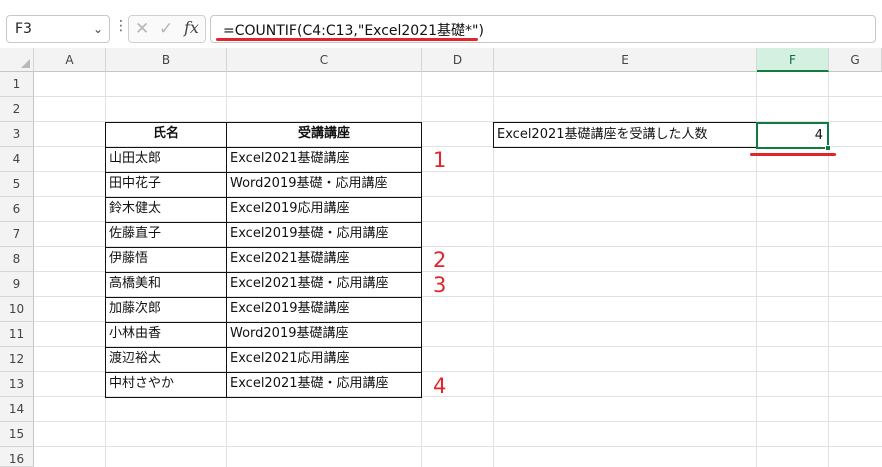 The image size is (882, 467). I want to click on annotation-3: 3, so click(440, 285).